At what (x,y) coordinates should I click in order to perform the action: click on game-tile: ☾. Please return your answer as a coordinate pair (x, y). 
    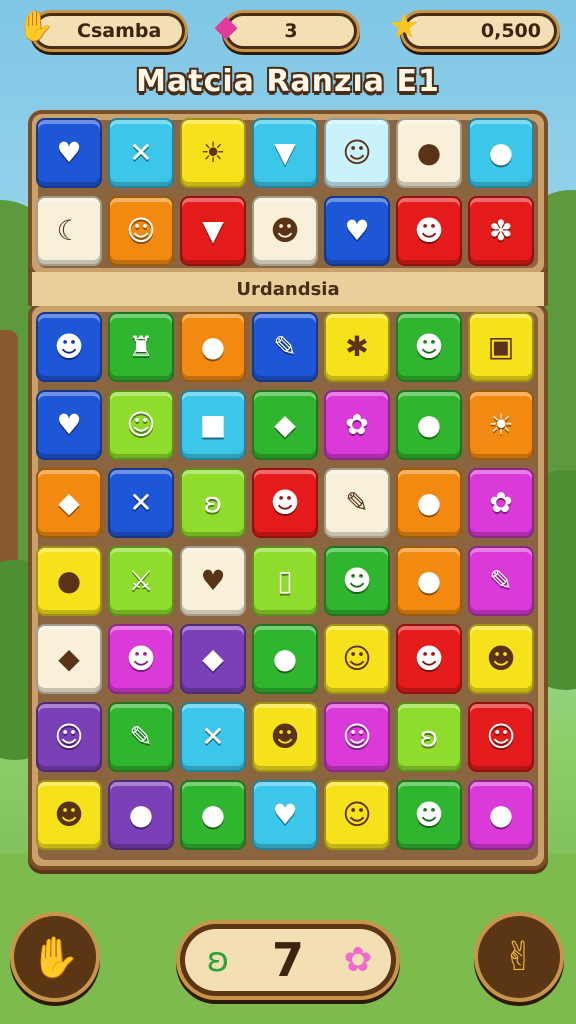
    Looking at the image, I should click on (69, 231).